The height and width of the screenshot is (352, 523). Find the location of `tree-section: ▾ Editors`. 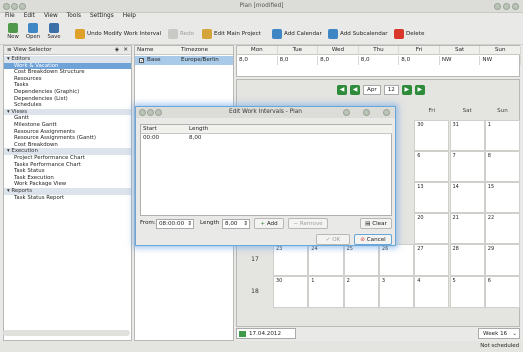

tree-section: ▾ Editors is located at coordinates (67, 59).